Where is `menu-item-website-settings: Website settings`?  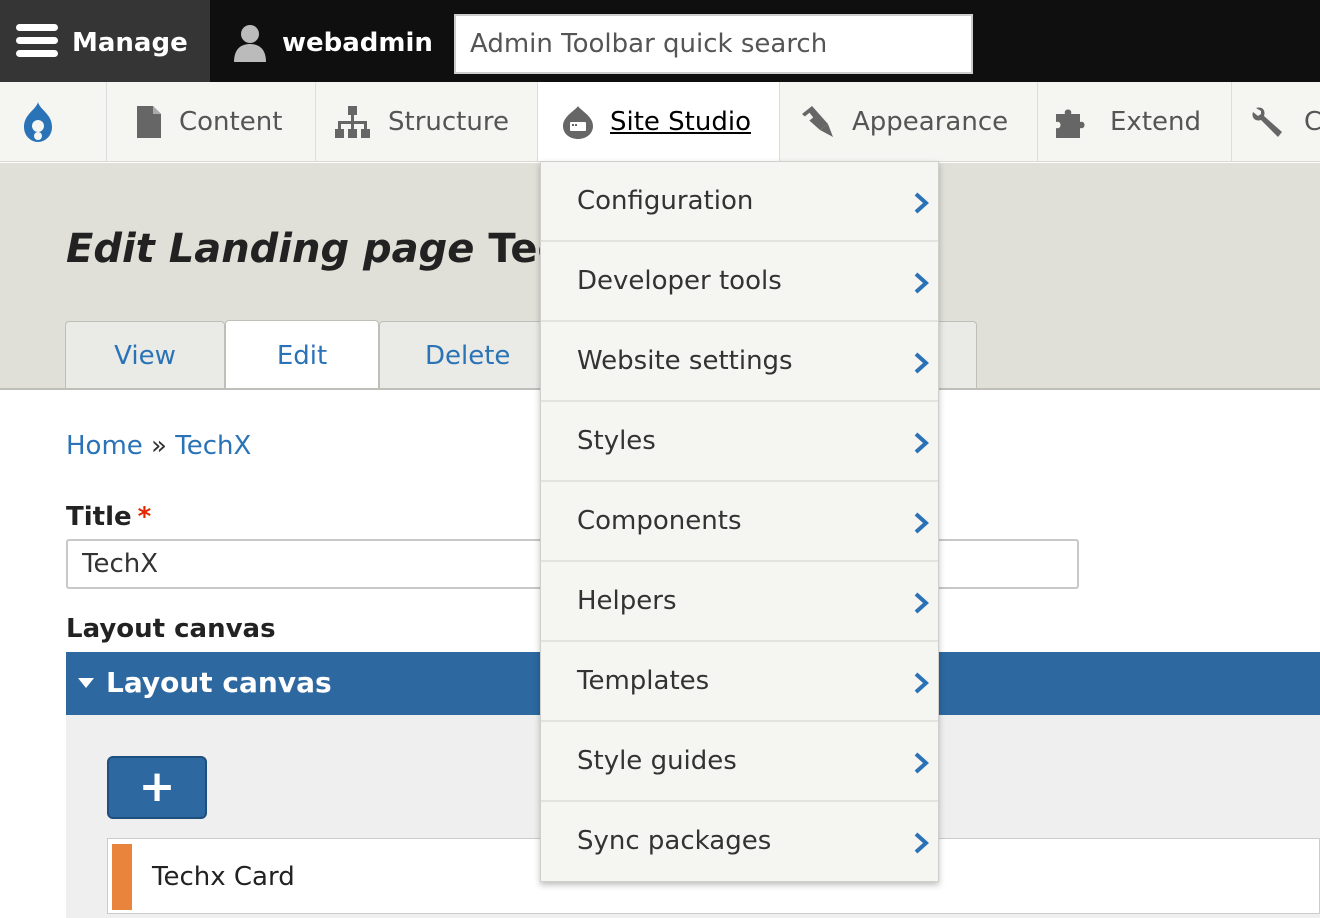 menu-item-website-settings: Website settings is located at coordinates (739, 362).